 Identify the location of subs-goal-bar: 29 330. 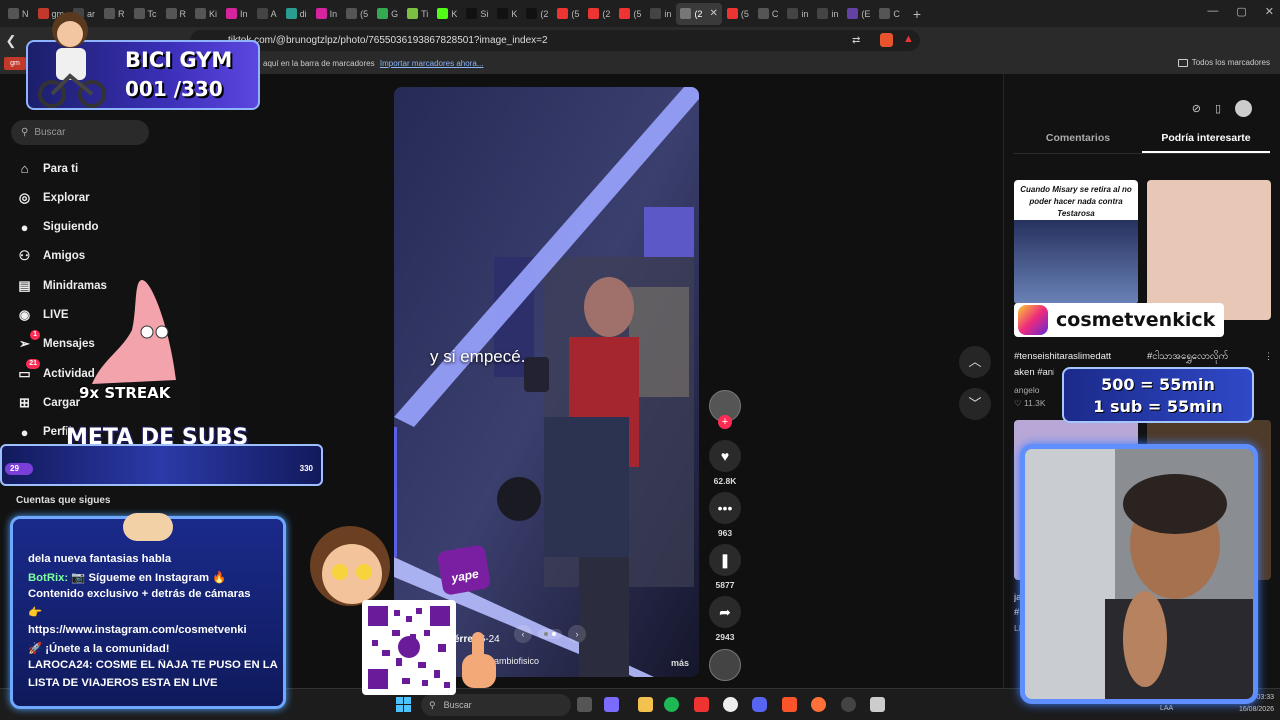
(161, 465).